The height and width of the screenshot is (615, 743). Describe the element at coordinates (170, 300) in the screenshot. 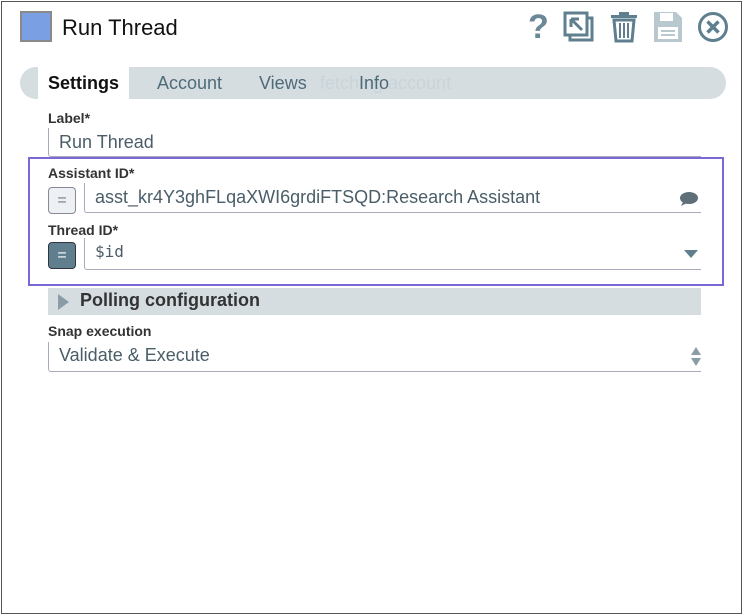

I see `polling-configuration-label: Polling configuration` at that location.